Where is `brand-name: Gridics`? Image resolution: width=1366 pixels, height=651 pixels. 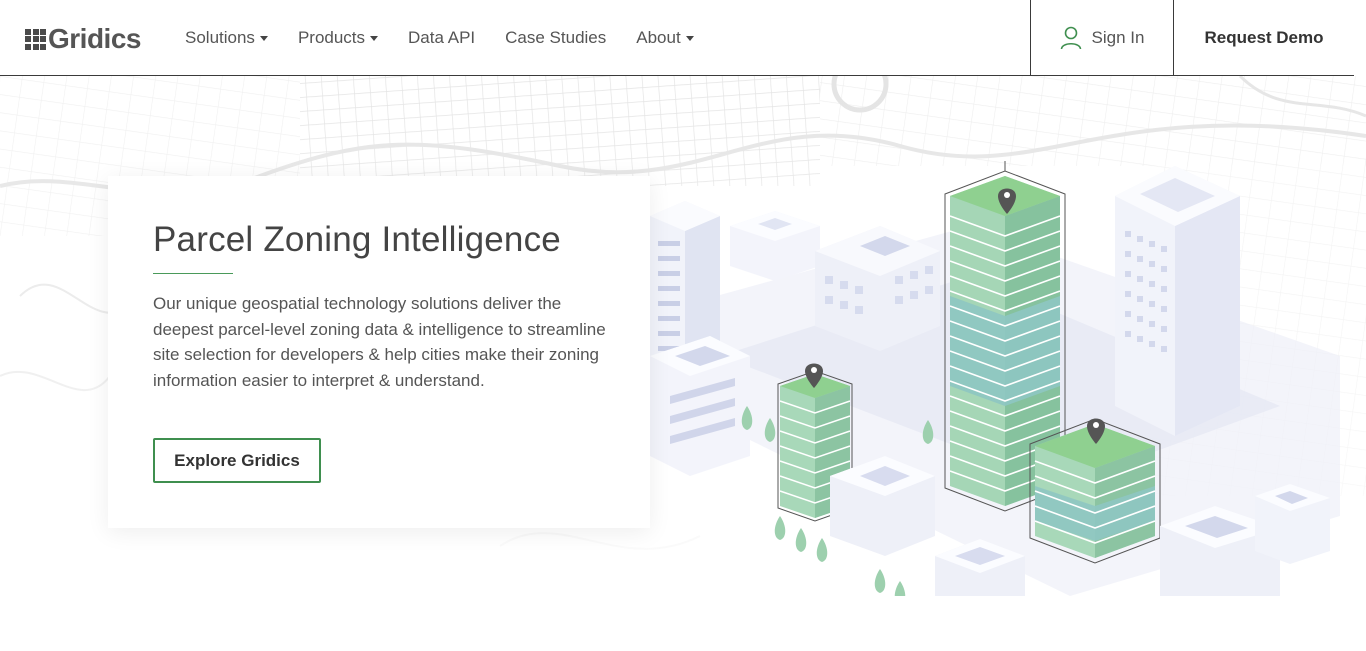
brand-name: Gridics is located at coordinates (94, 38).